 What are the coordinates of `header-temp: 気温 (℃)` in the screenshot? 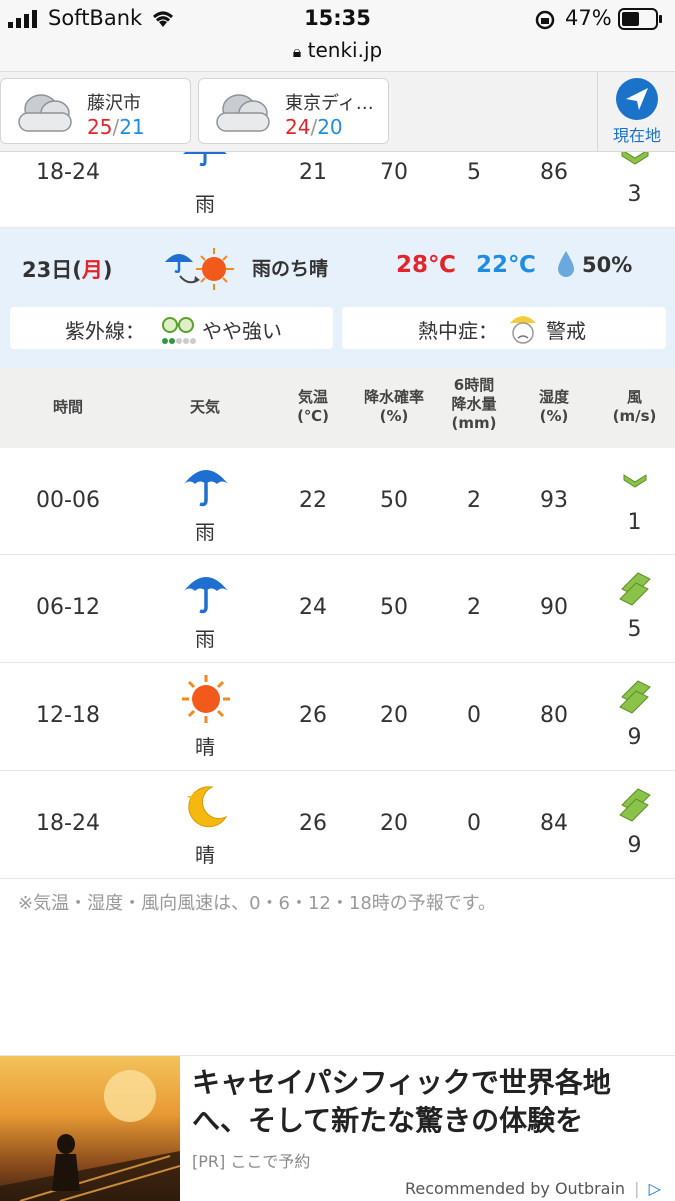 It's located at (313, 406).